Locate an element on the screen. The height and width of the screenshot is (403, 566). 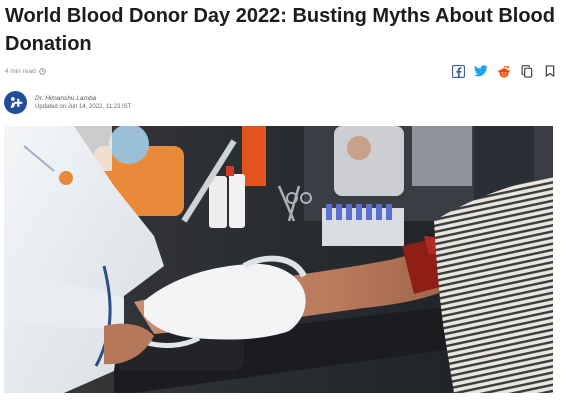
author-avatar is located at coordinates (15, 102).